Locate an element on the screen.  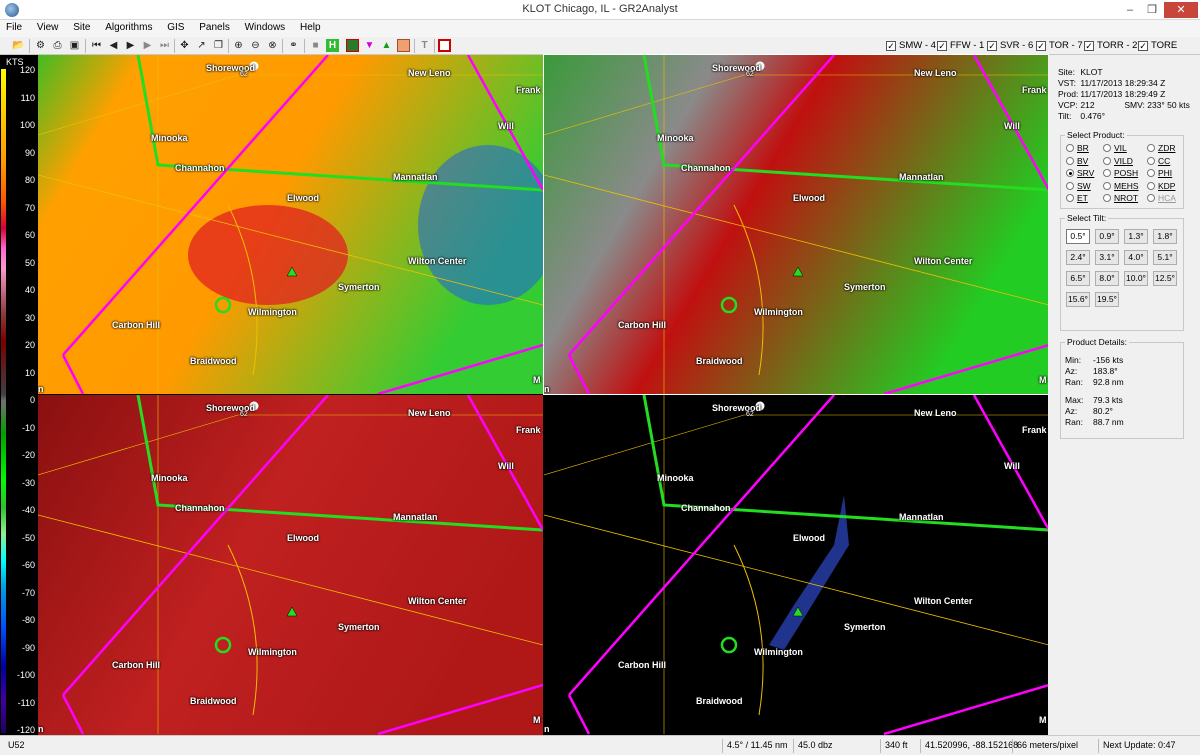
tilt-button: 1.3° is located at coordinates (1136, 236).